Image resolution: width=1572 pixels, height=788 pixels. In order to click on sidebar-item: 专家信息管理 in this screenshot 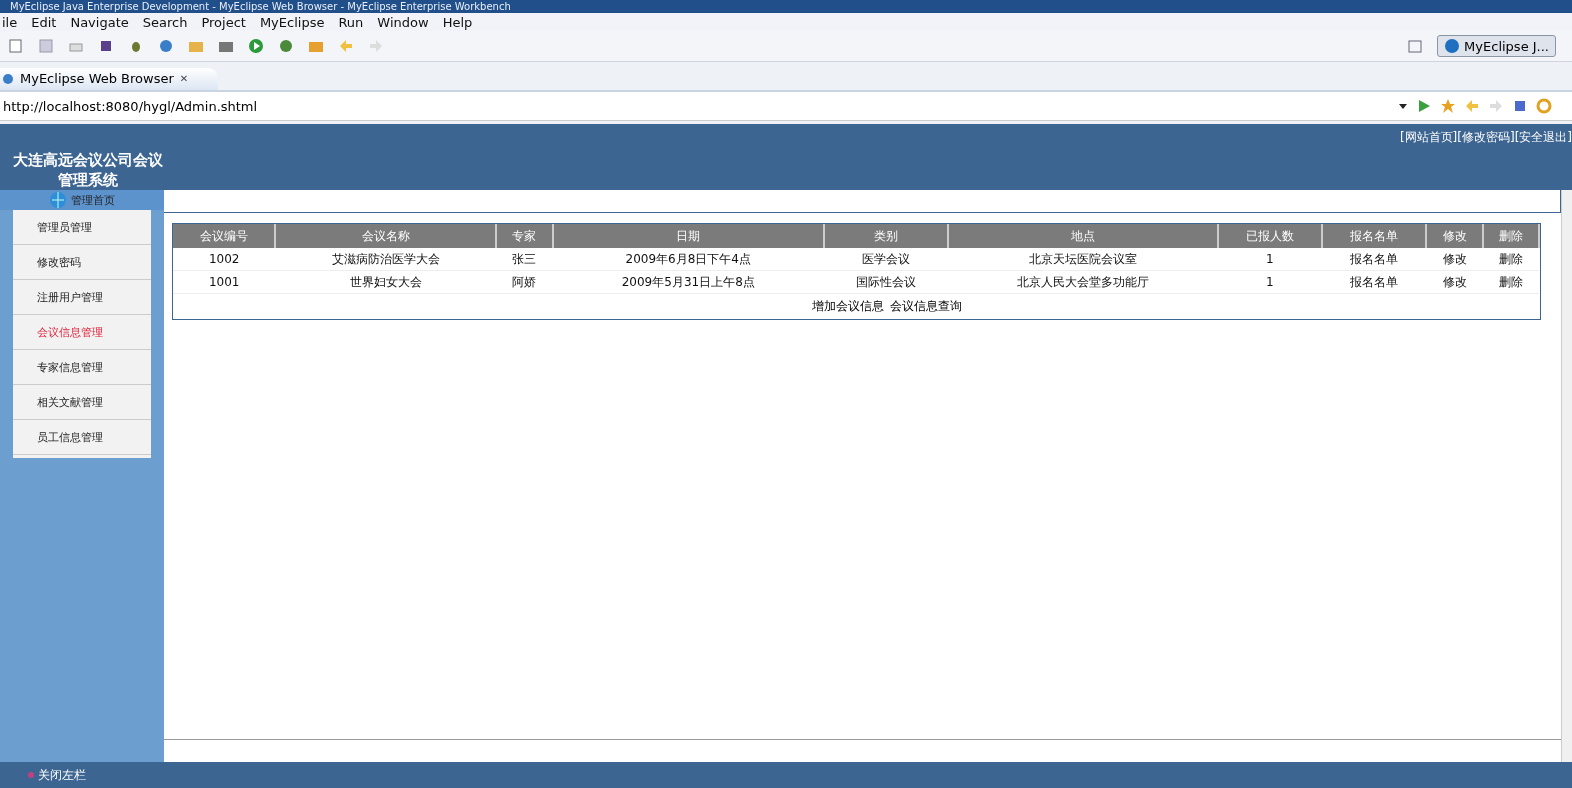, I will do `click(82, 367)`.